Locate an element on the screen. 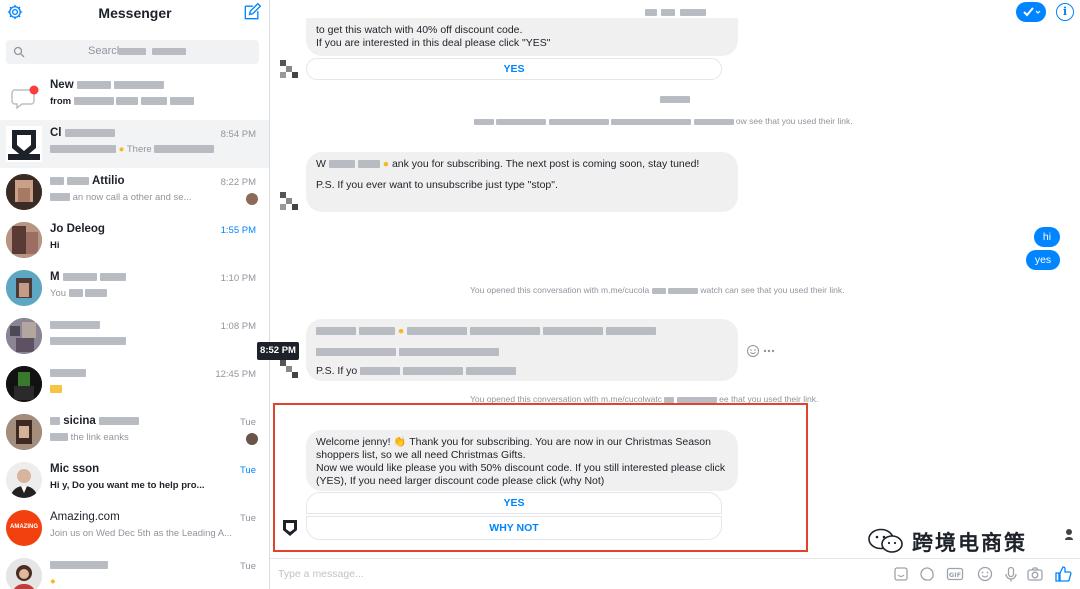 The width and height of the screenshot is (1080, 589). conversation-time: 1:55 PM is located at coordinates (238, 230).